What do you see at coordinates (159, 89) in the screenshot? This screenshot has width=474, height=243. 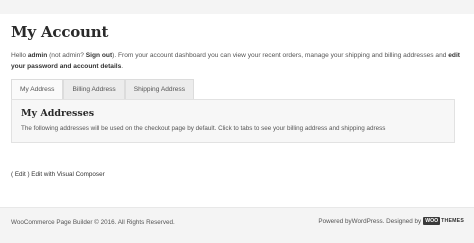 I see `tab-shipping-address: Shipping Address` at bounding box center [159, 89].